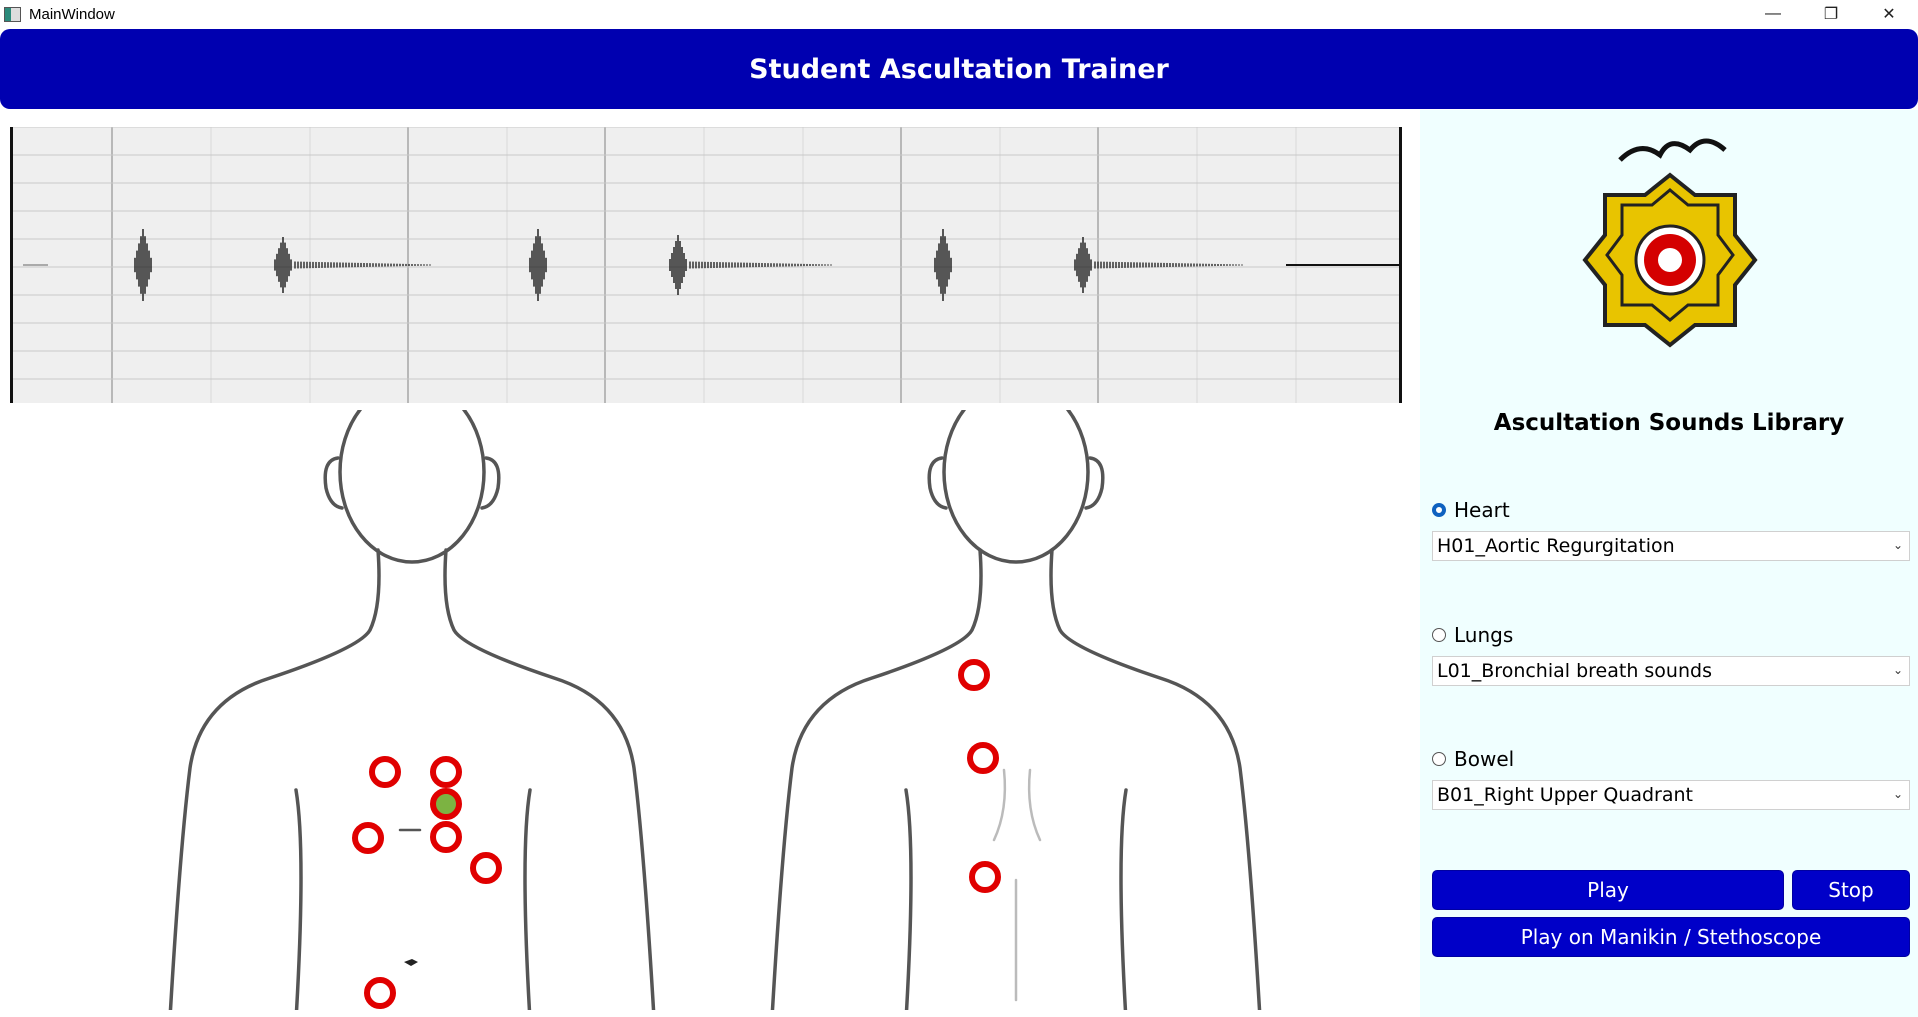  What do you see at coordinates (1851, 890) in the screenshot?
I see `stop-button: Stop` at bounding box center [1851, 890].